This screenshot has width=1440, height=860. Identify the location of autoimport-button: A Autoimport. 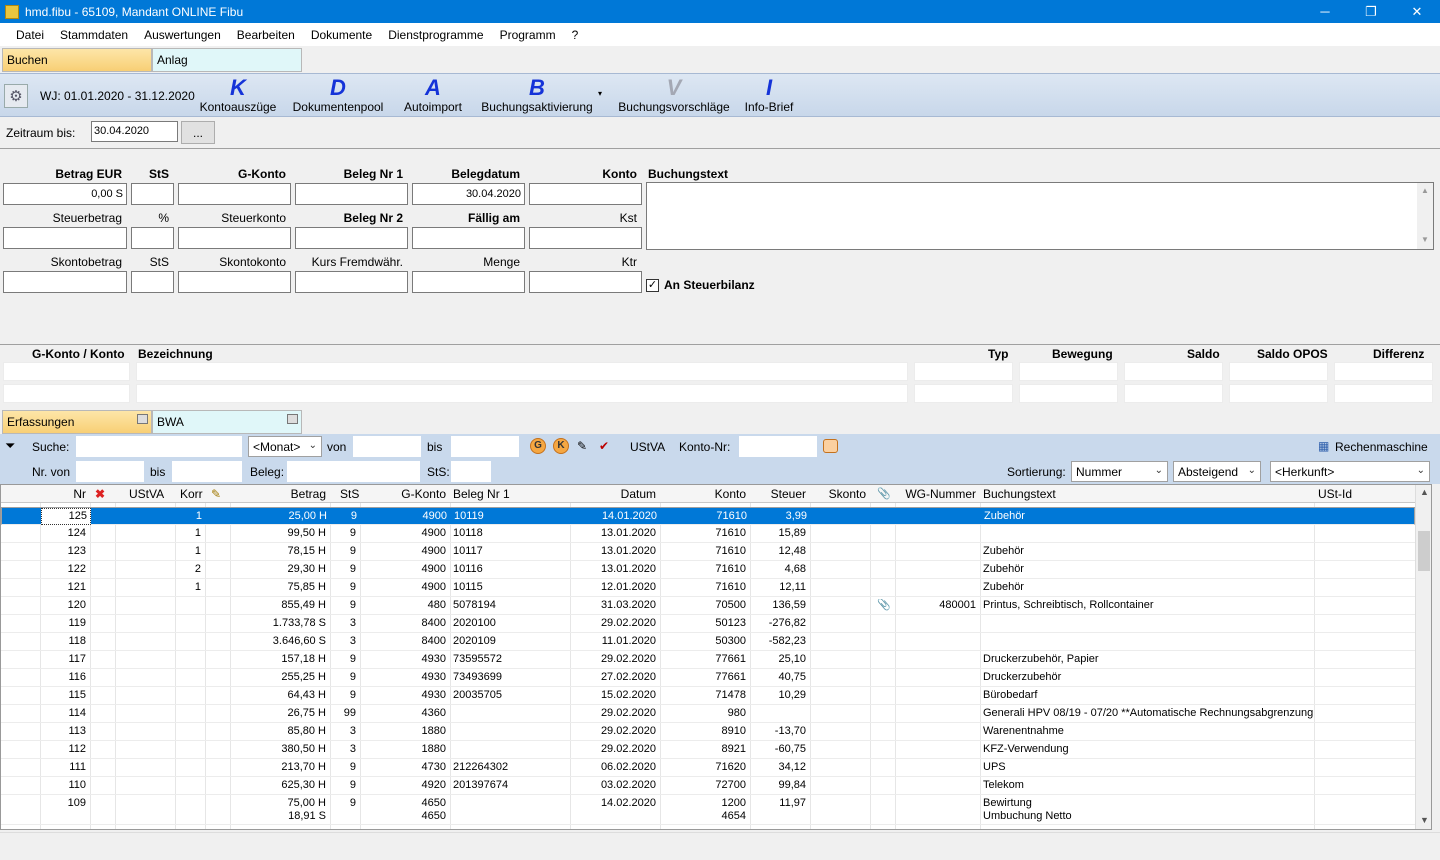
(433, 95).